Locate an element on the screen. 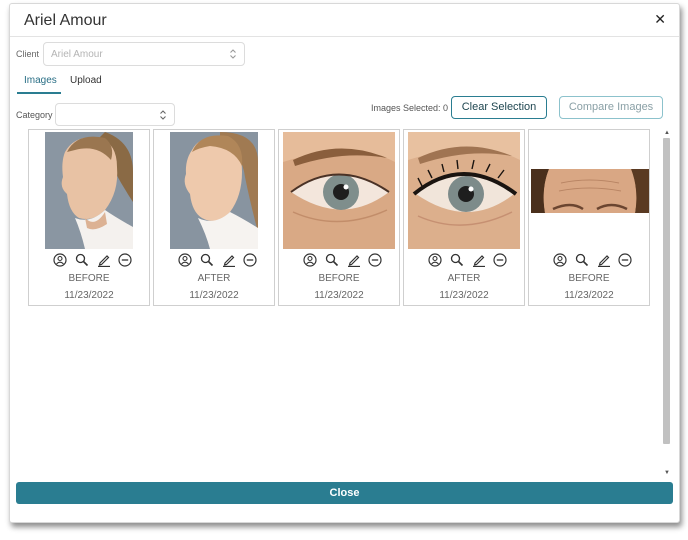 The image size is (688, 540). client-select-value: Ariel Amour is located at coordinates (77, 54).